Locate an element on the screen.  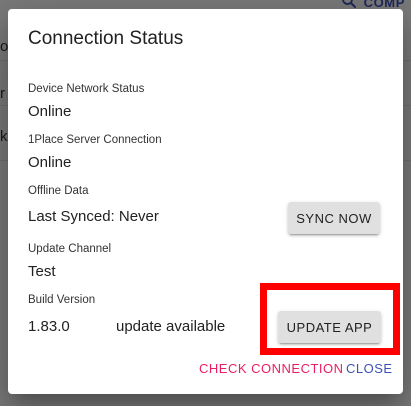
offline-data-label: Offline Data is located at coordinates (58, 191).